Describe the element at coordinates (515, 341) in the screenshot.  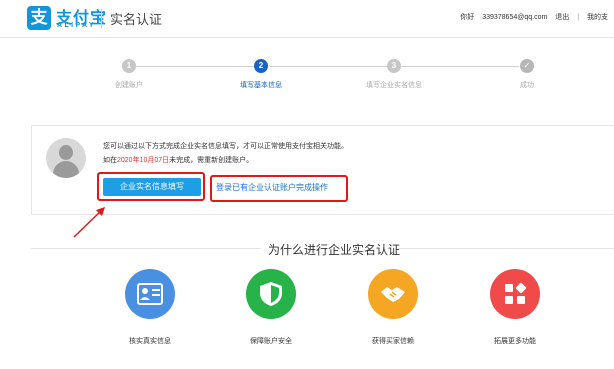
I see `feature-label: 拓展更多功能` at that location.